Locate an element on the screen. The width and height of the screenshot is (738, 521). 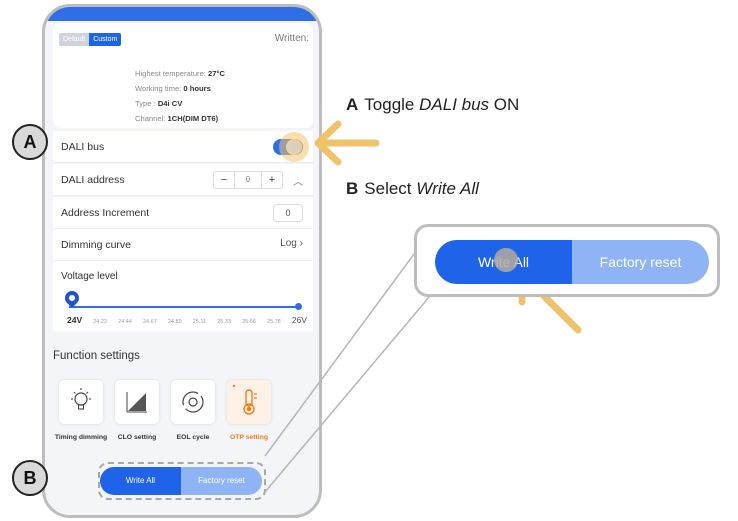
step-a-instruction: A Toggle DALI bus ON is located at coordinates (432, 105).